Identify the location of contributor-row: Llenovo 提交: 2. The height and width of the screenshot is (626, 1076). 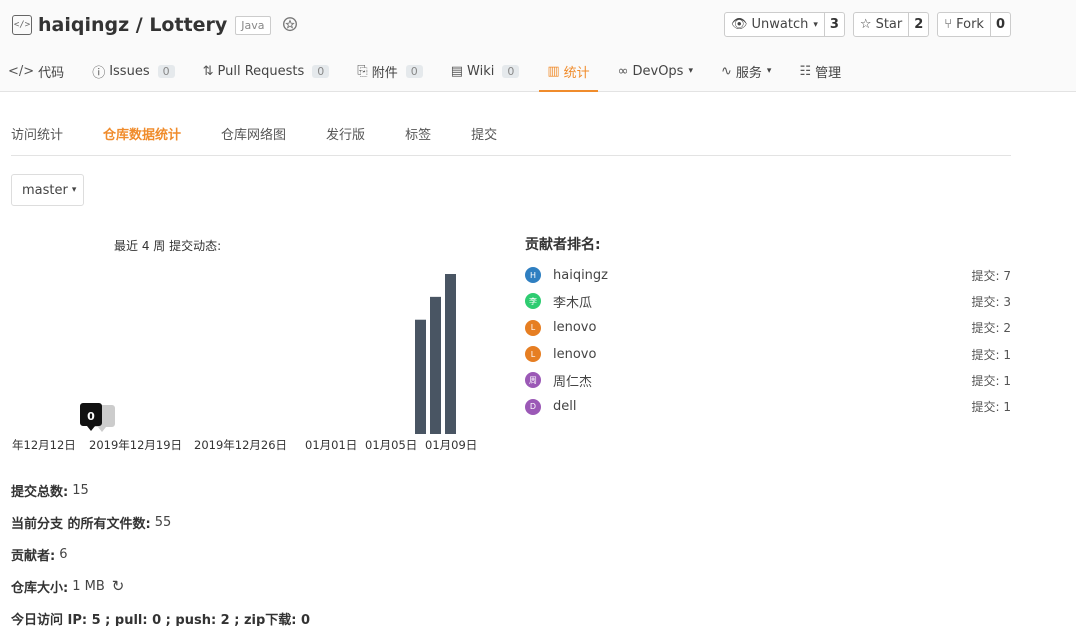
(768, 328).